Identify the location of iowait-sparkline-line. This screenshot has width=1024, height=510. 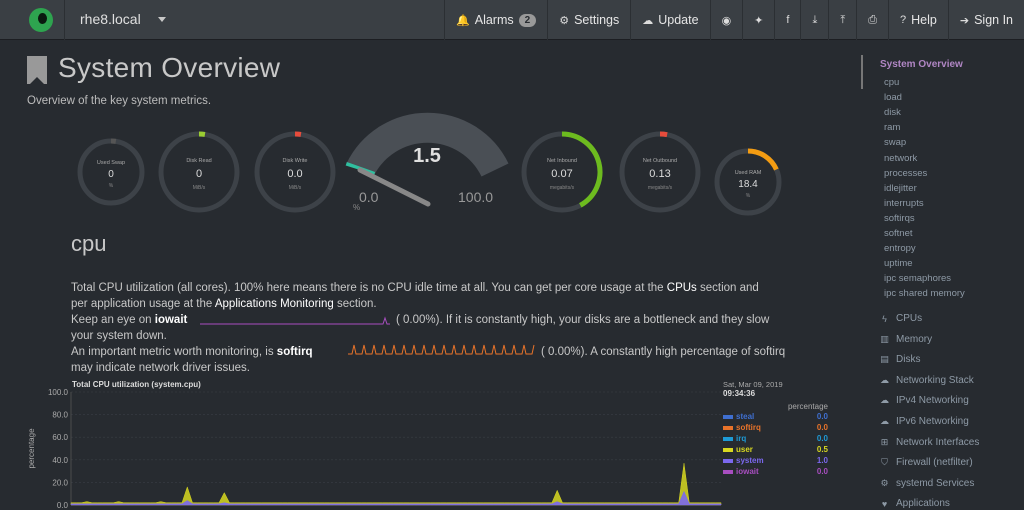
(295, 320).